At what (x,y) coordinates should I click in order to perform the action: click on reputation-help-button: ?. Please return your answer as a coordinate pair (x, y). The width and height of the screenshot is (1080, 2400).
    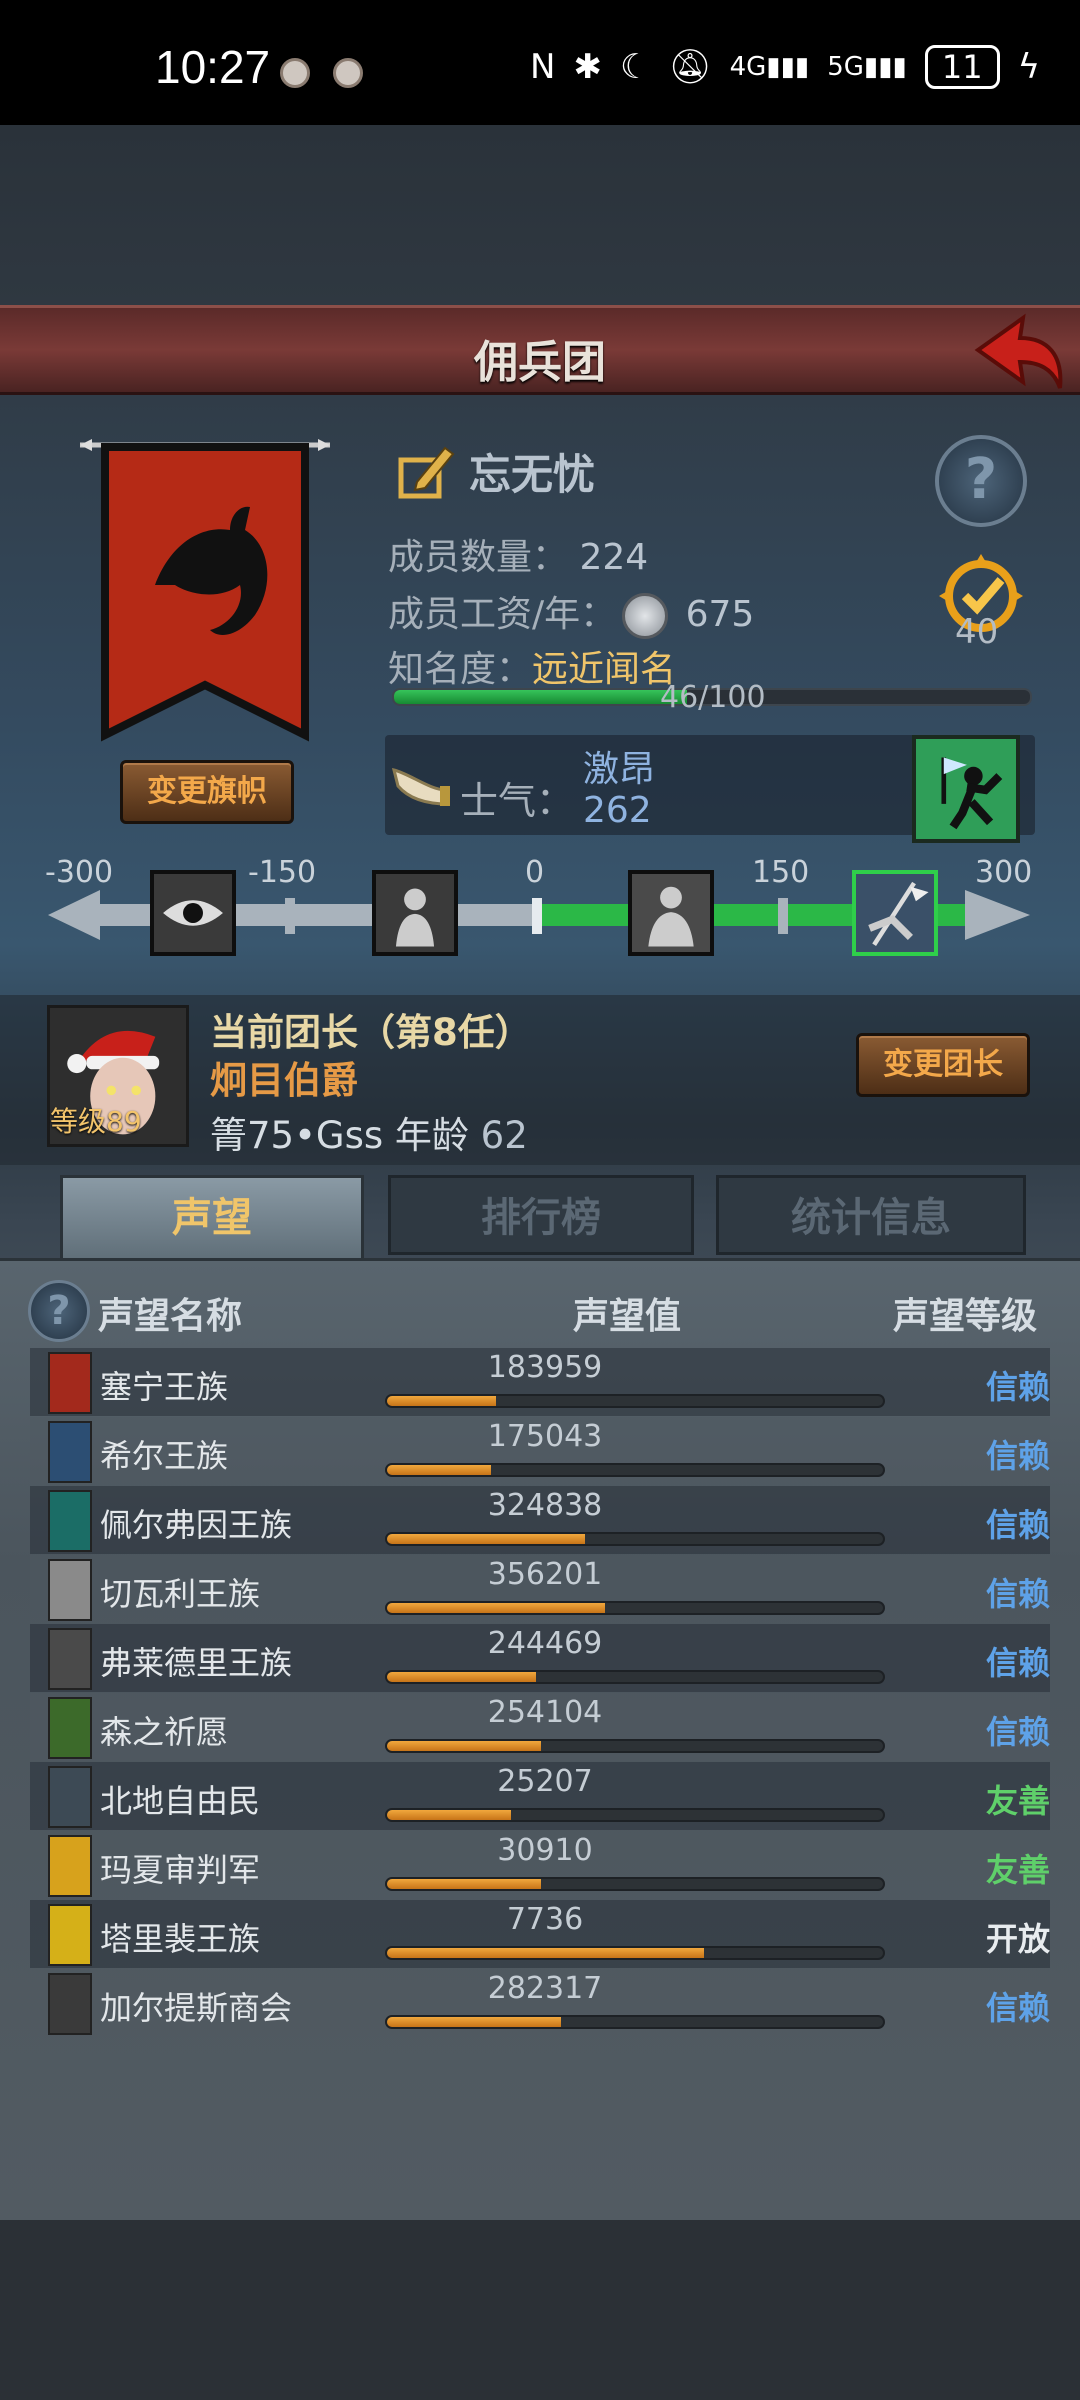
    Looking at the image, I should click on (59, 1311).